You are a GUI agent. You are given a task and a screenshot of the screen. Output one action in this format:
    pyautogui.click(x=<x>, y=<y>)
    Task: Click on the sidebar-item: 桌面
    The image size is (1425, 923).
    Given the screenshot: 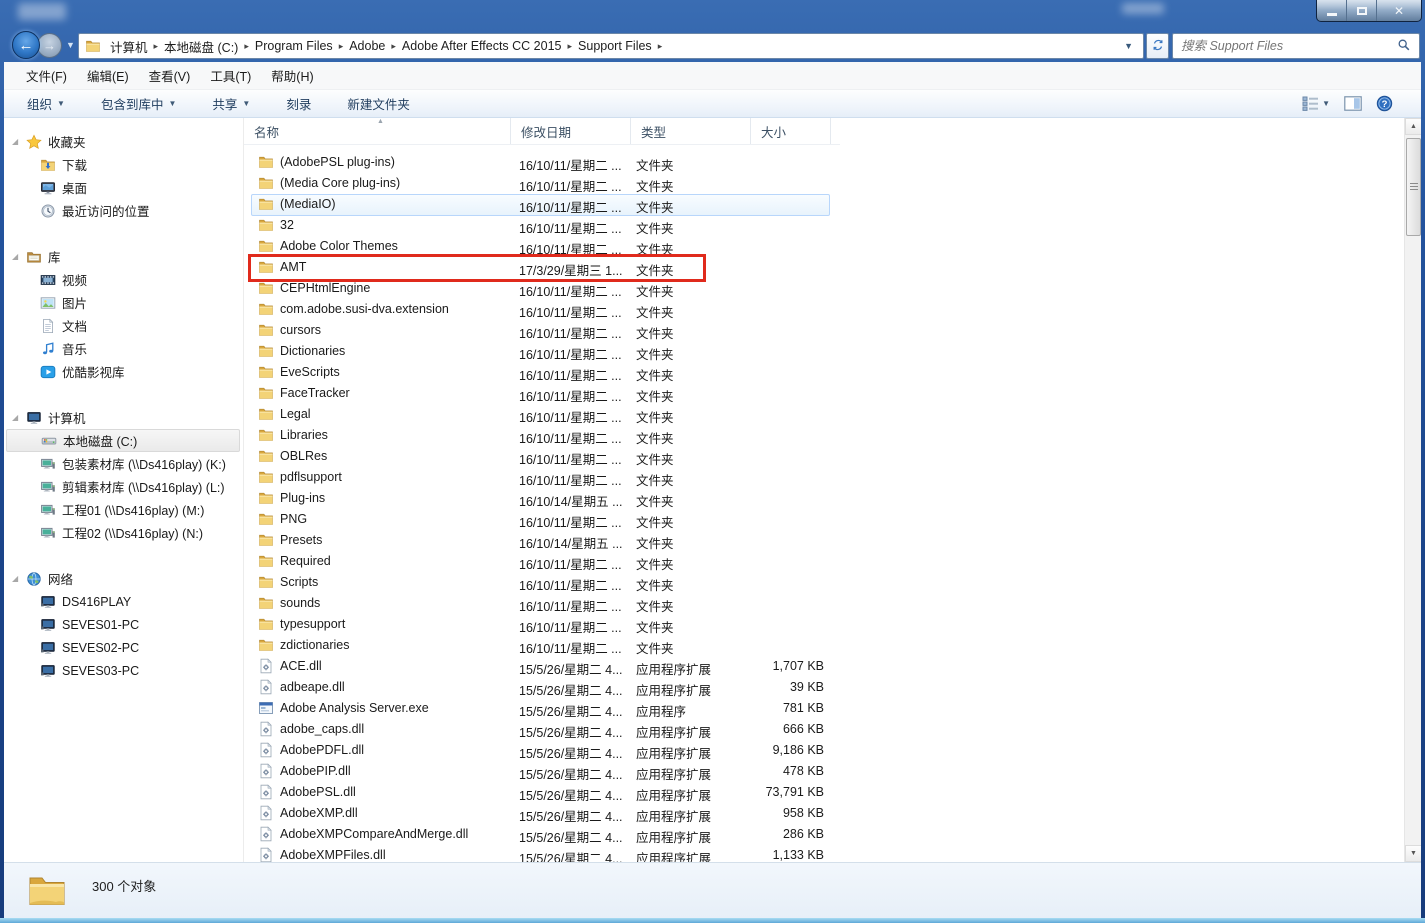 What is the action you would take?
    pyautogui.click(x=123, y=187)
    